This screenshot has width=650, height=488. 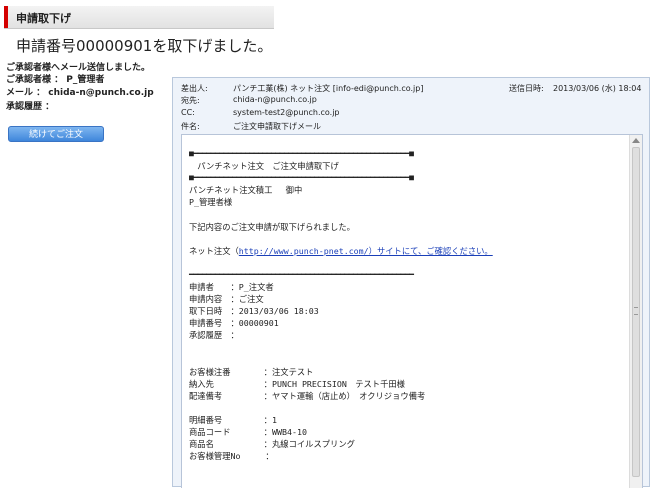 What do you see at coordinates (231, 287) in the screenshot?
I see `field-line: 申請者 ：P_注文者` at bounding box center [231, 287].